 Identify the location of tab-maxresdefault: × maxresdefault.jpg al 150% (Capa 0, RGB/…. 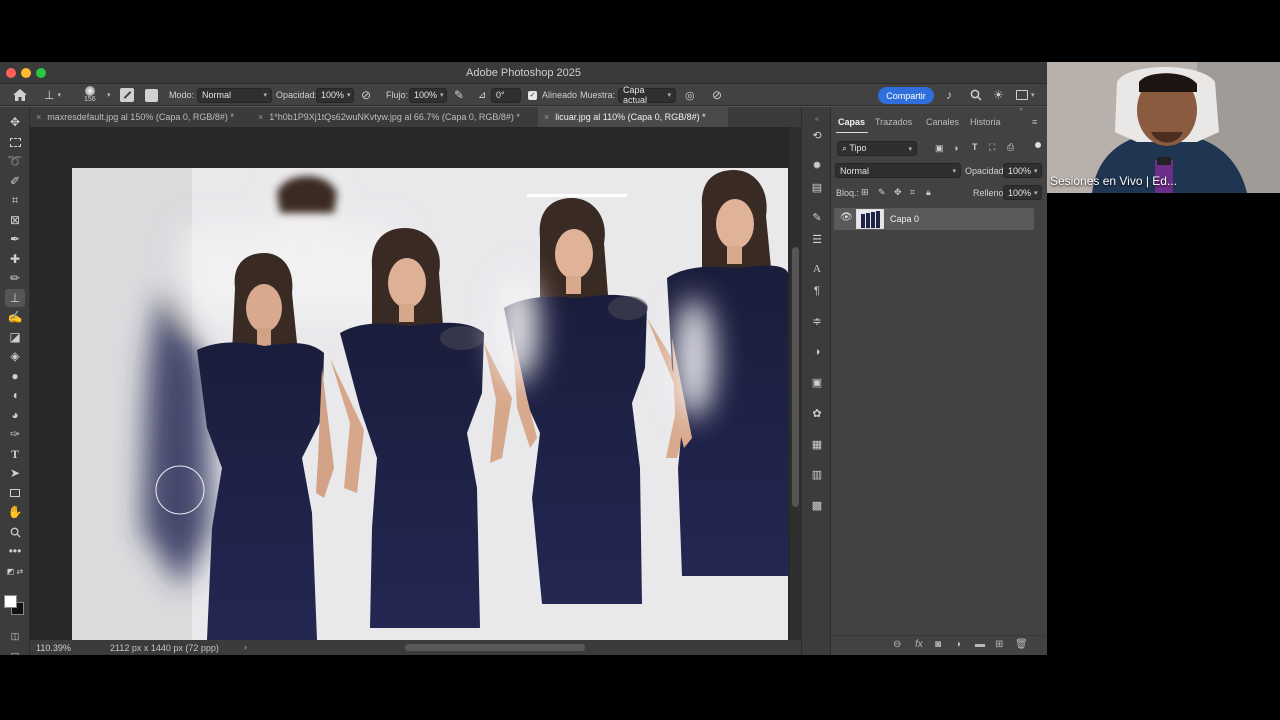
(141, 117).